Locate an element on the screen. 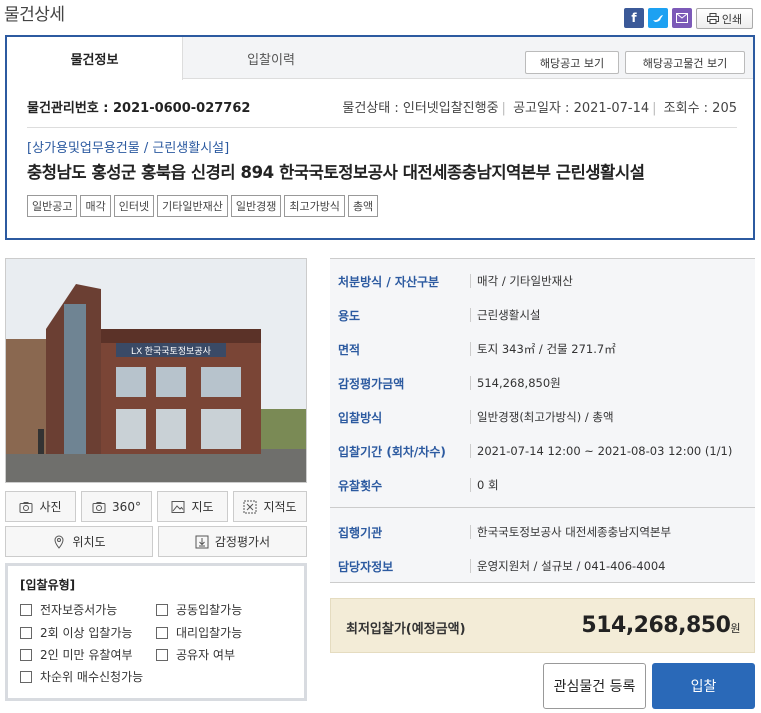 The image size is (761, 713). bid-type-option: 차순위 매수신청가능 is located at coordinates (81, 676).